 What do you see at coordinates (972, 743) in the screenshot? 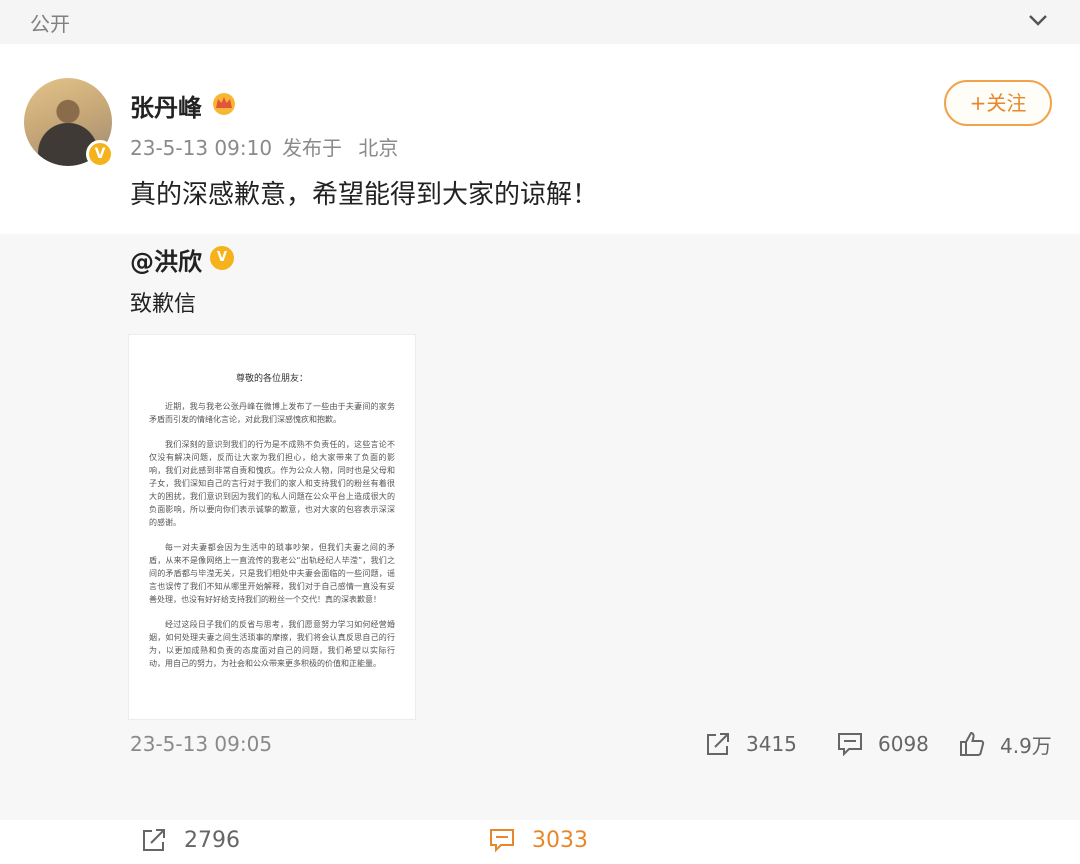
I see `like-icon` at bounding box center [972, 743].